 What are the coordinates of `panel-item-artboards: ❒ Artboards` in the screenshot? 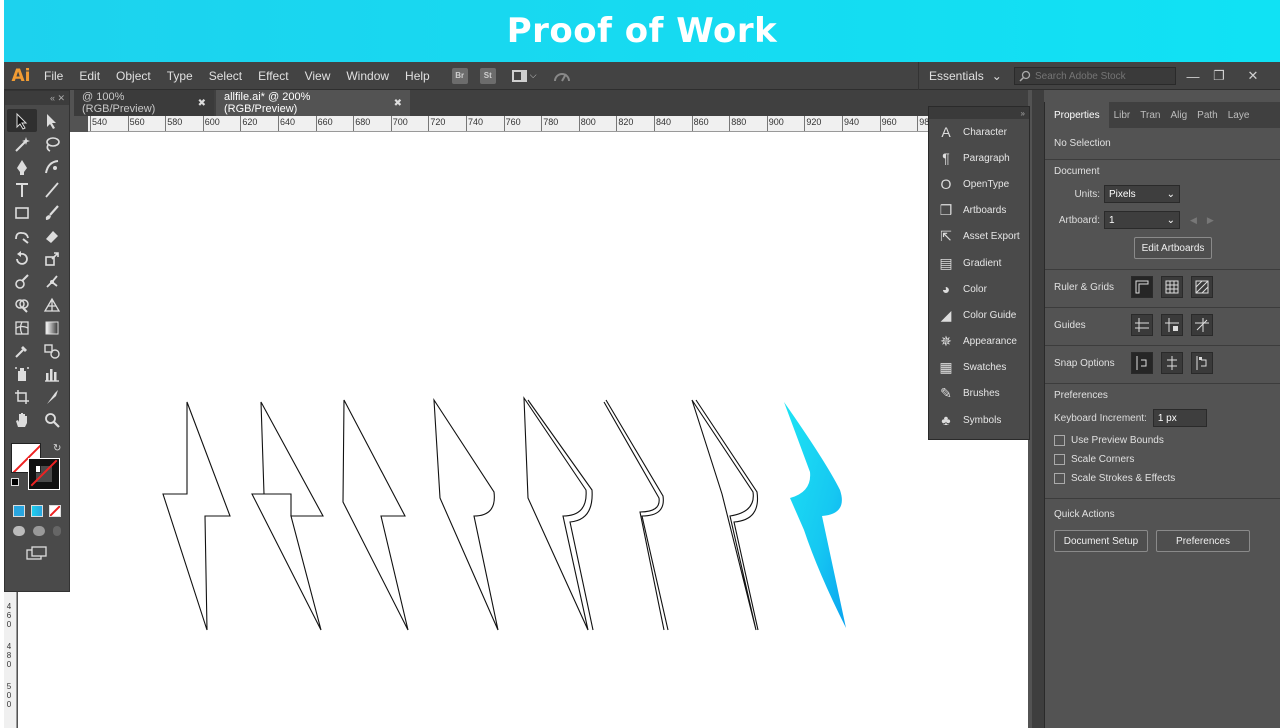 It's located at (979, 211).